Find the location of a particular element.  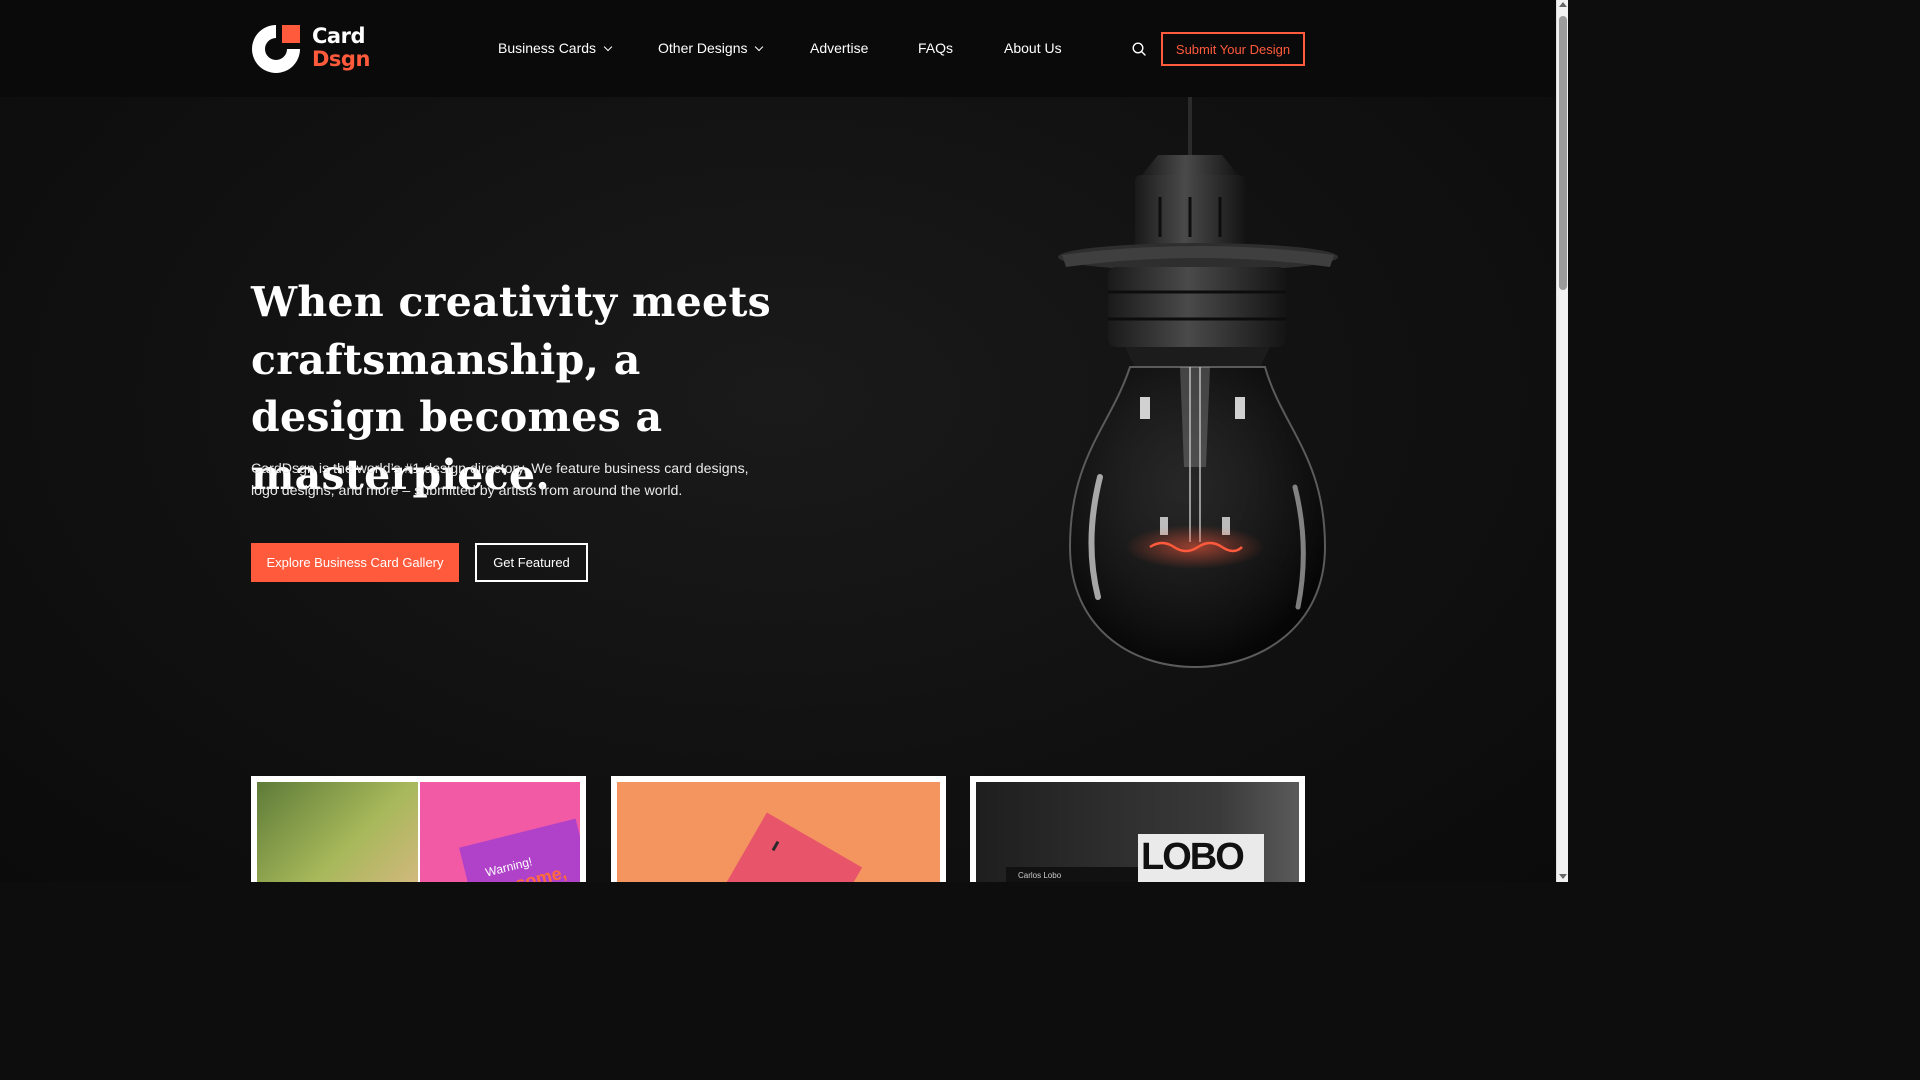

logo-wordmark: Card Dsgn is located at coordinates (341, 48).